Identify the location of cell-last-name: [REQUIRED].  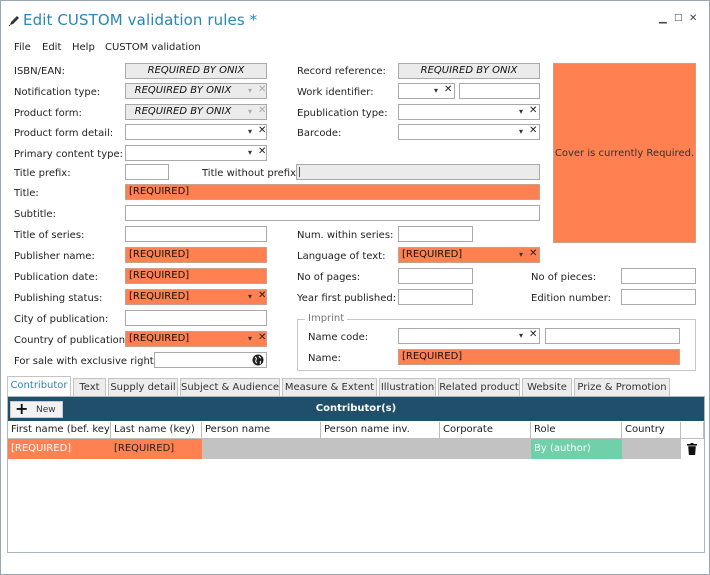
(156, 449).